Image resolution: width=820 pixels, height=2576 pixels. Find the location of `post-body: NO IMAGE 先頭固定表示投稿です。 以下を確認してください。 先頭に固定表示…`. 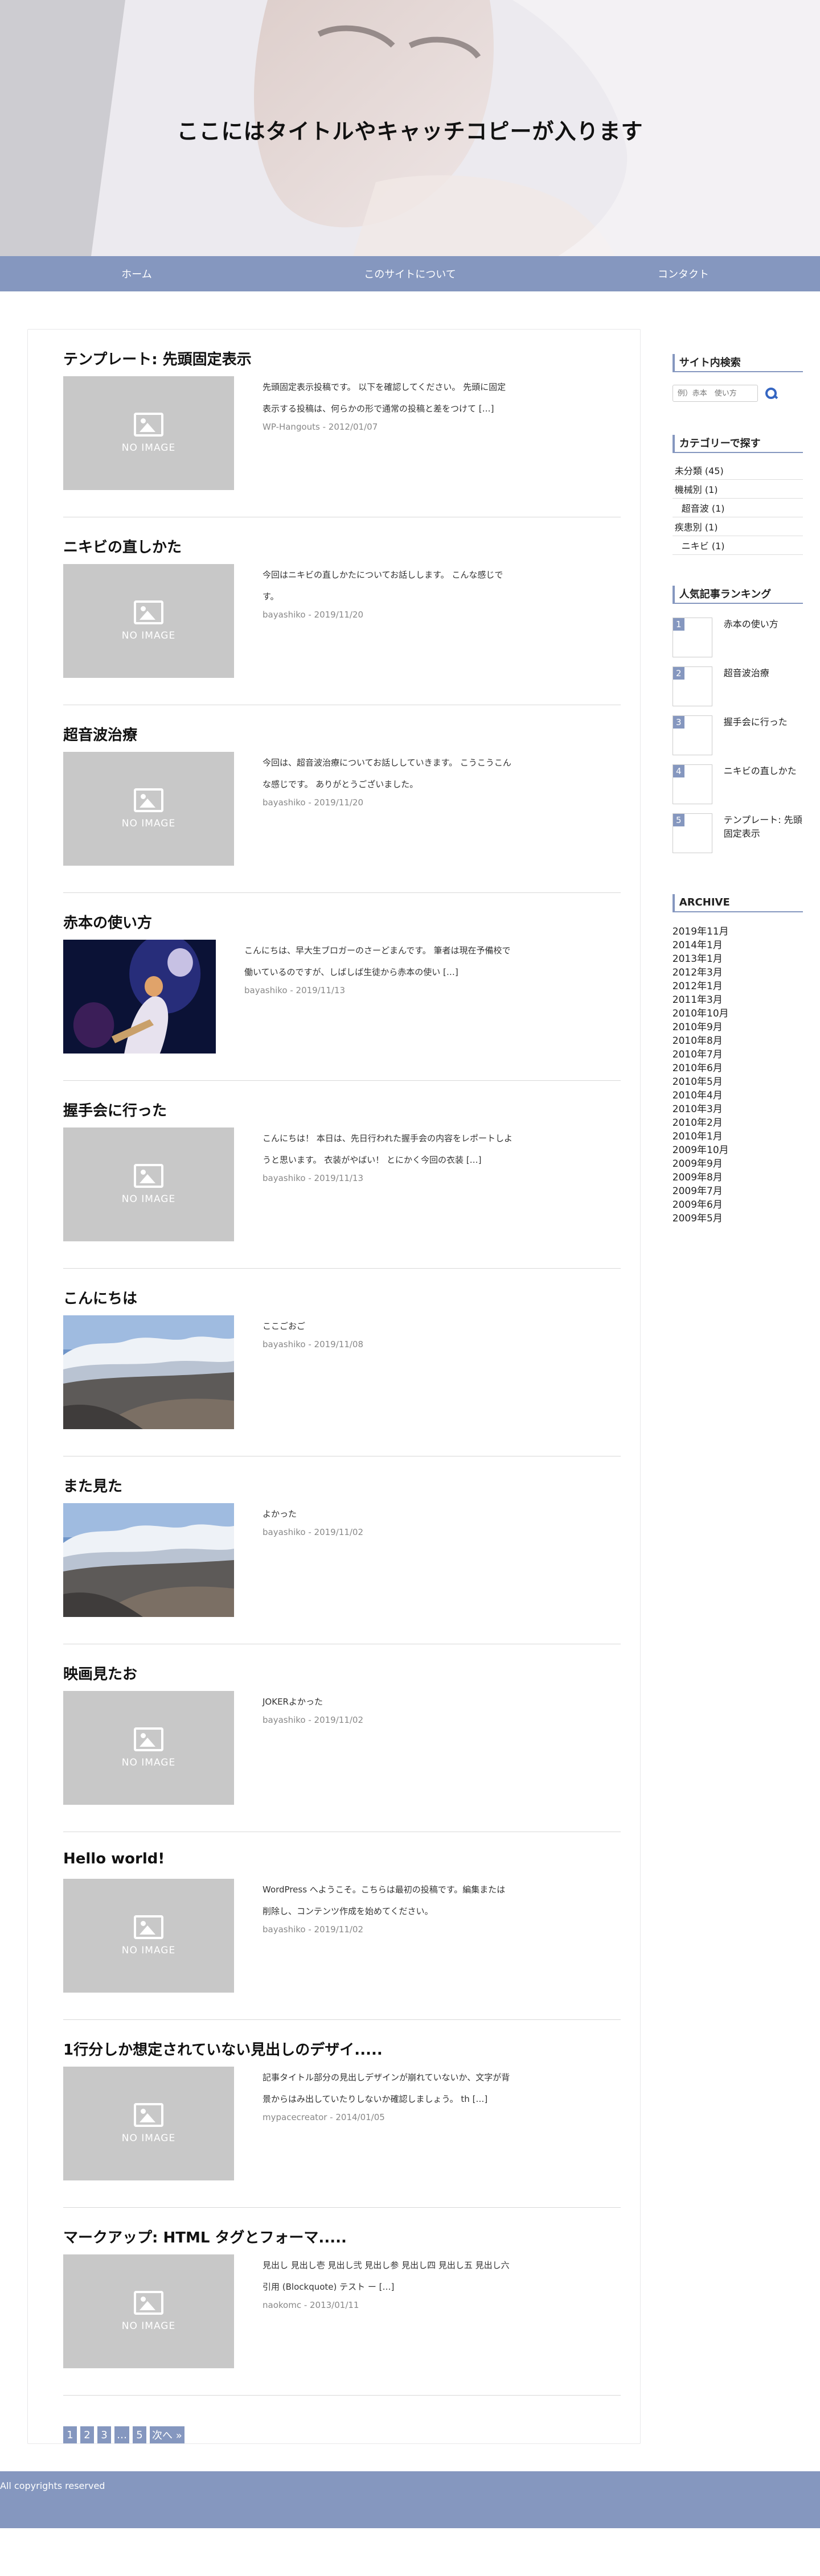

post-body: NO IMAGE 先頭固定表示投稿です。 以下を確認してください。 先頭に固定表示… is located at coordinates (342, 433).